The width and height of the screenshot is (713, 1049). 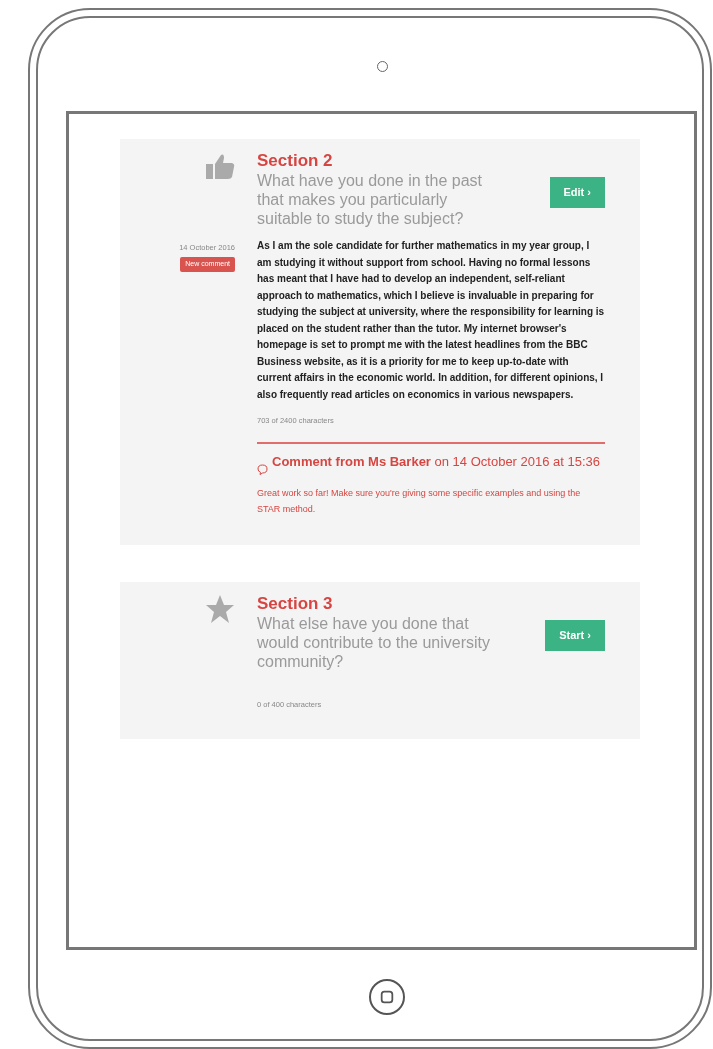 What do you see at coordinates (431, 320) in the screenshot?
I see `answer-text: As I am the sole candidate for further mathematics in my year group, I am studying it without support from school. Having no formal lessons has meant that I have had to develop an independent, self-reliant approach to mathematics, which I believe is invaluable in preparing for studying the subject at university, where the responsibility for learning is placed on the student rather than the tutor. My internet browser's homepage is set to prompt me with the latest headlines from the BBC Business website, as it is a priority for me to keep up-to-date with current affairs in the economic world. In addition, for different opinions, I also frequently read articles on economics in various newspapers.` at bounding box center [431, 320].